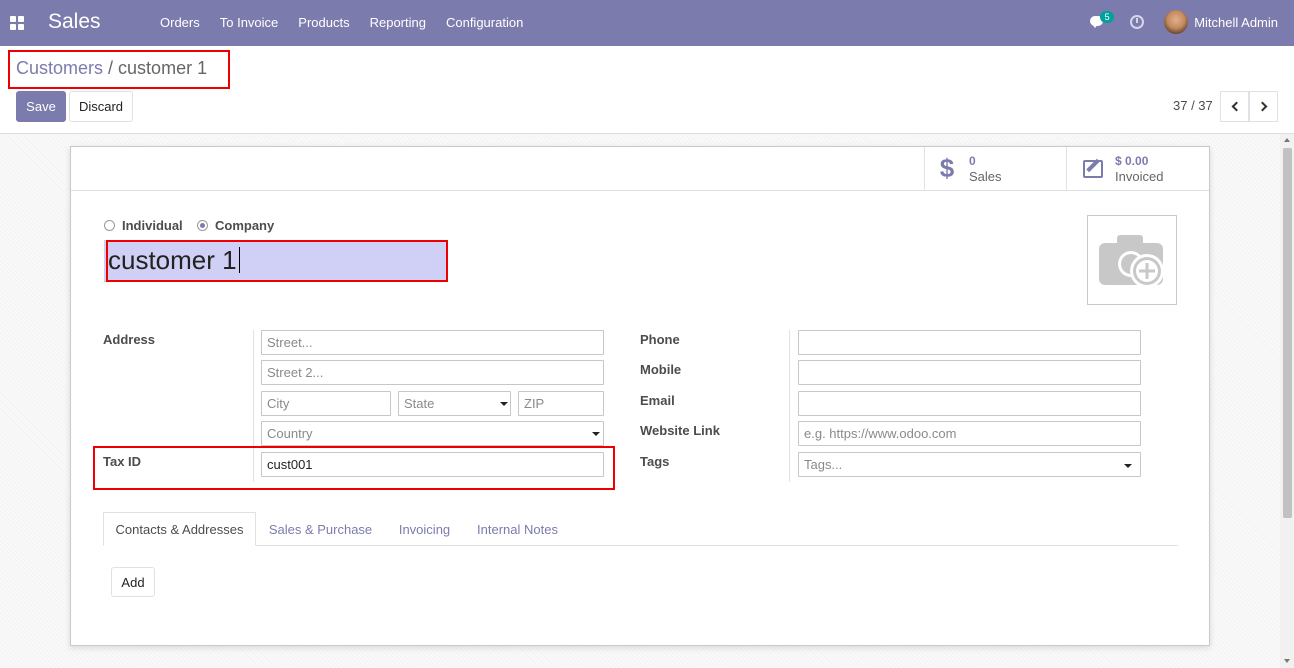 The image size is (1294, 668). I want to click on smart-button-box: $ 0 Sales $ 0.00 Invoiced, so click(640, 169).